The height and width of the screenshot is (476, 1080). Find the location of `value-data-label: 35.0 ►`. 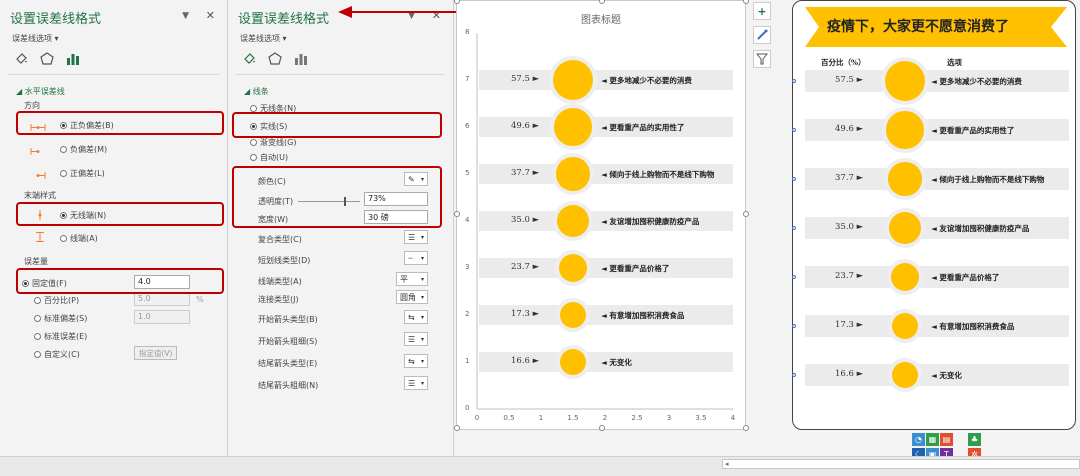

value-data-label: 35.0 ► is located at coordinates (525, 220).